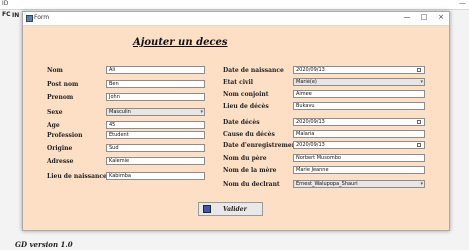  What do you see at coordinates (60, 97) in the screenshot?
I see `label-prenom: Prenom` at bounding box center [60, 97].